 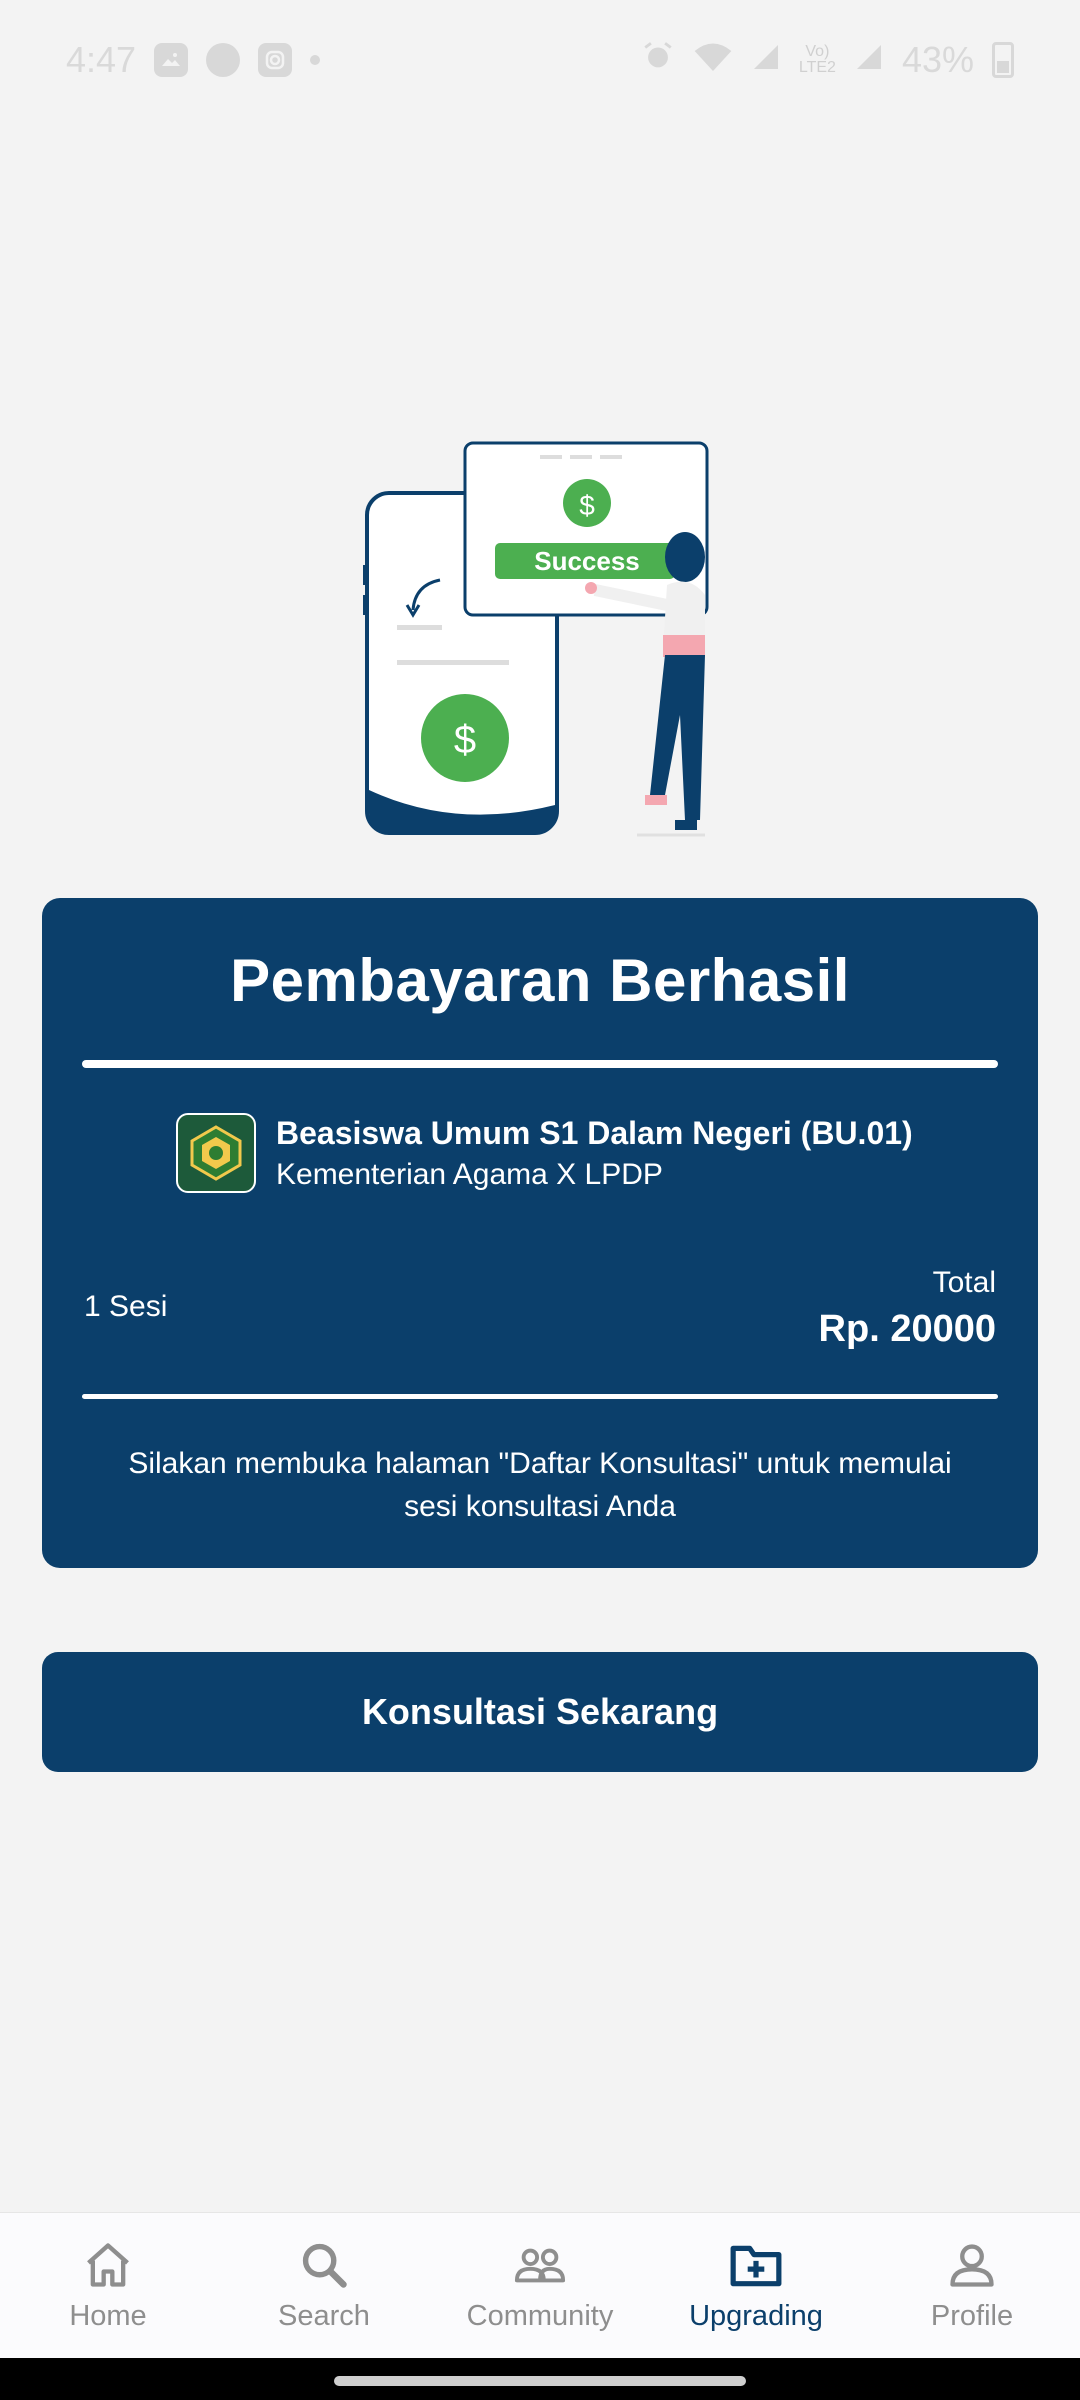 What do you see at coordinates (540, 2265) in the screenshot?
I see `community-icon` at bounding box center [540, 2265].